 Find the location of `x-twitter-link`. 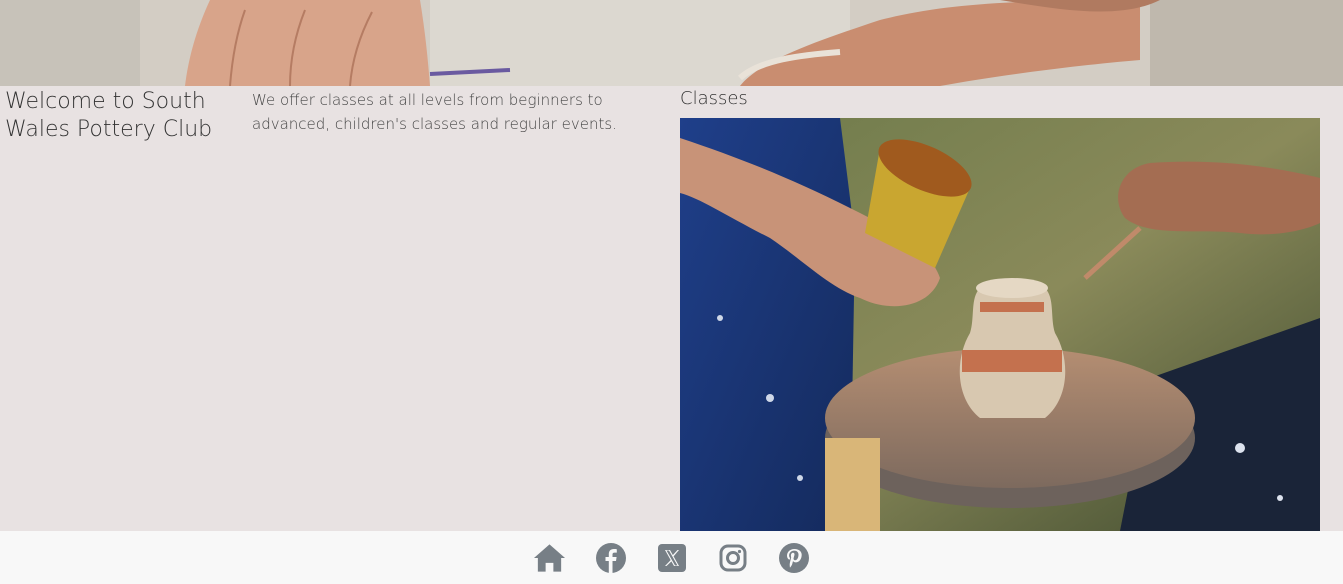

x-twitter-link is located at coordinates (671, 557).